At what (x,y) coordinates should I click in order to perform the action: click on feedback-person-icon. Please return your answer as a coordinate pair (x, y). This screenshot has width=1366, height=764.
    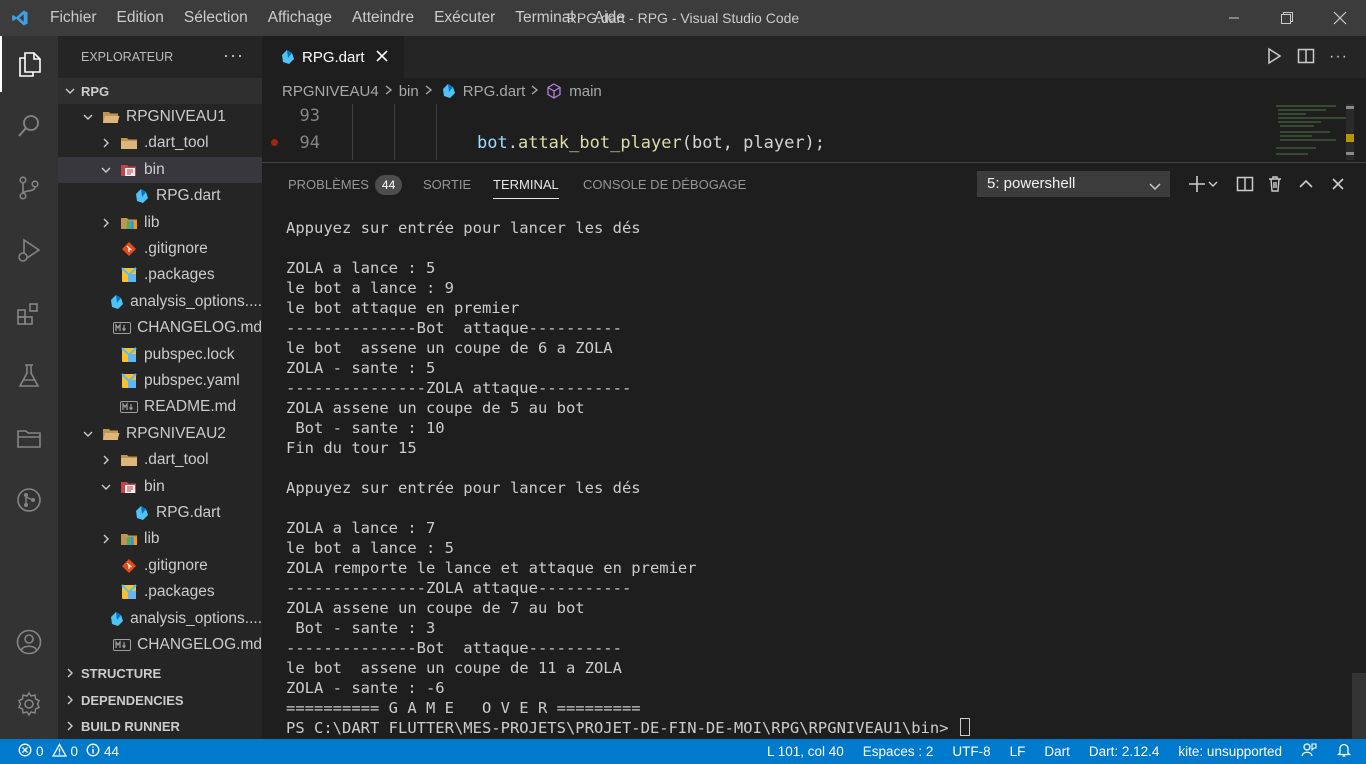
    Looking at the image, I should click on (1309, 751).